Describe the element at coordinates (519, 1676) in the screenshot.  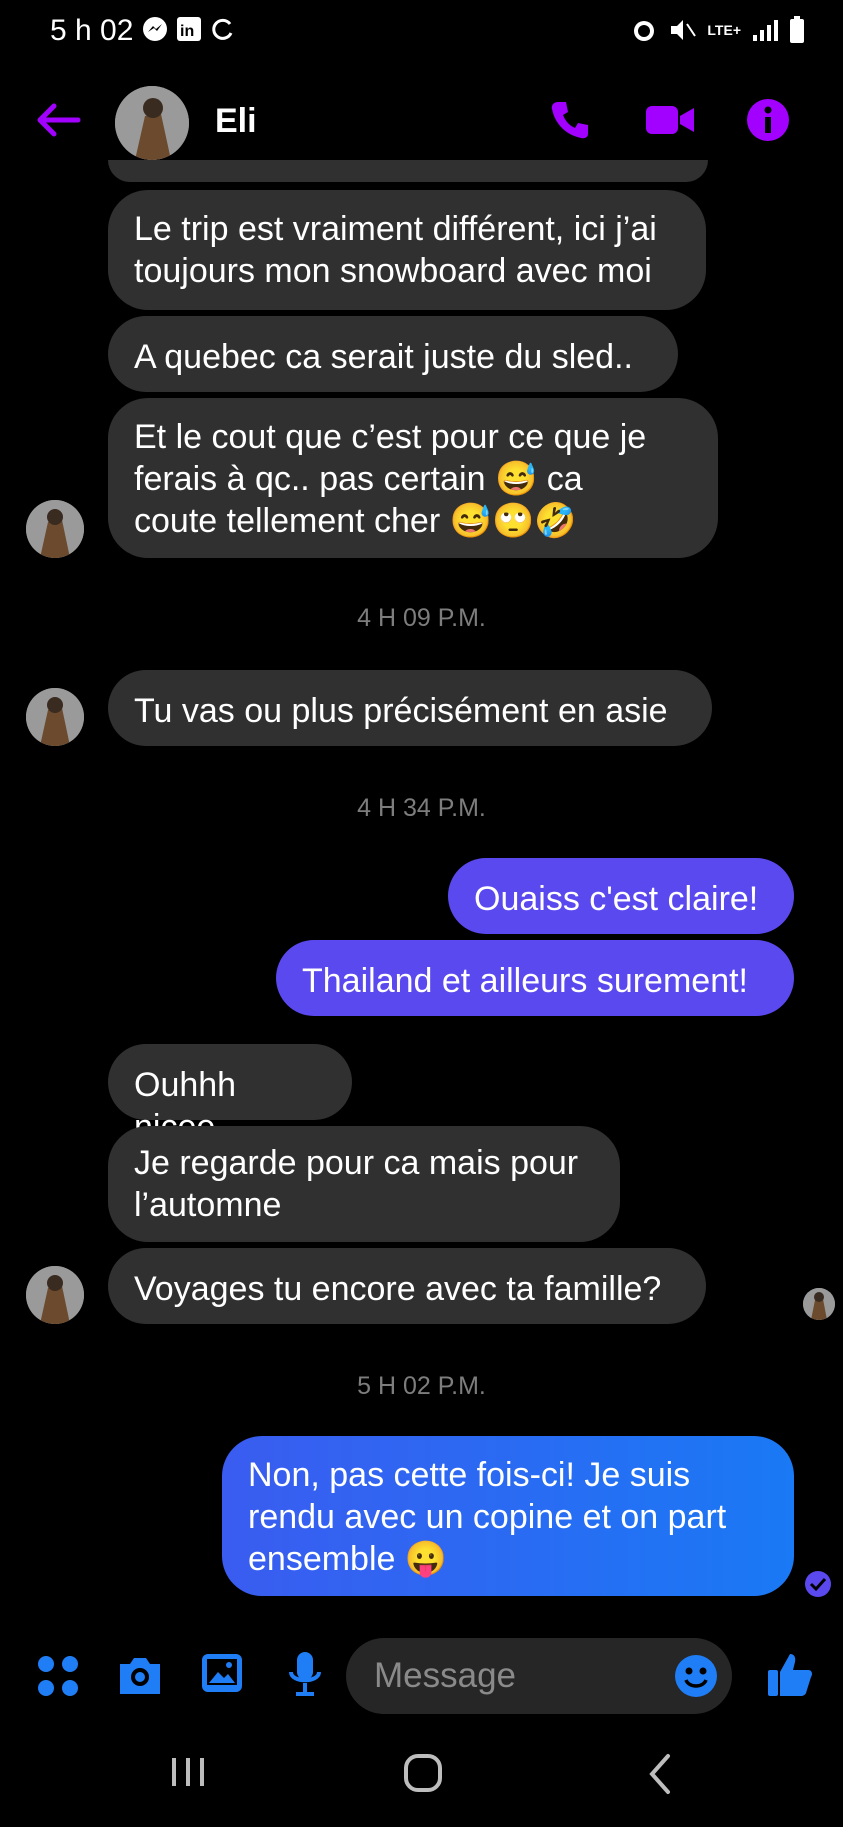
I see `message-input` at that location.